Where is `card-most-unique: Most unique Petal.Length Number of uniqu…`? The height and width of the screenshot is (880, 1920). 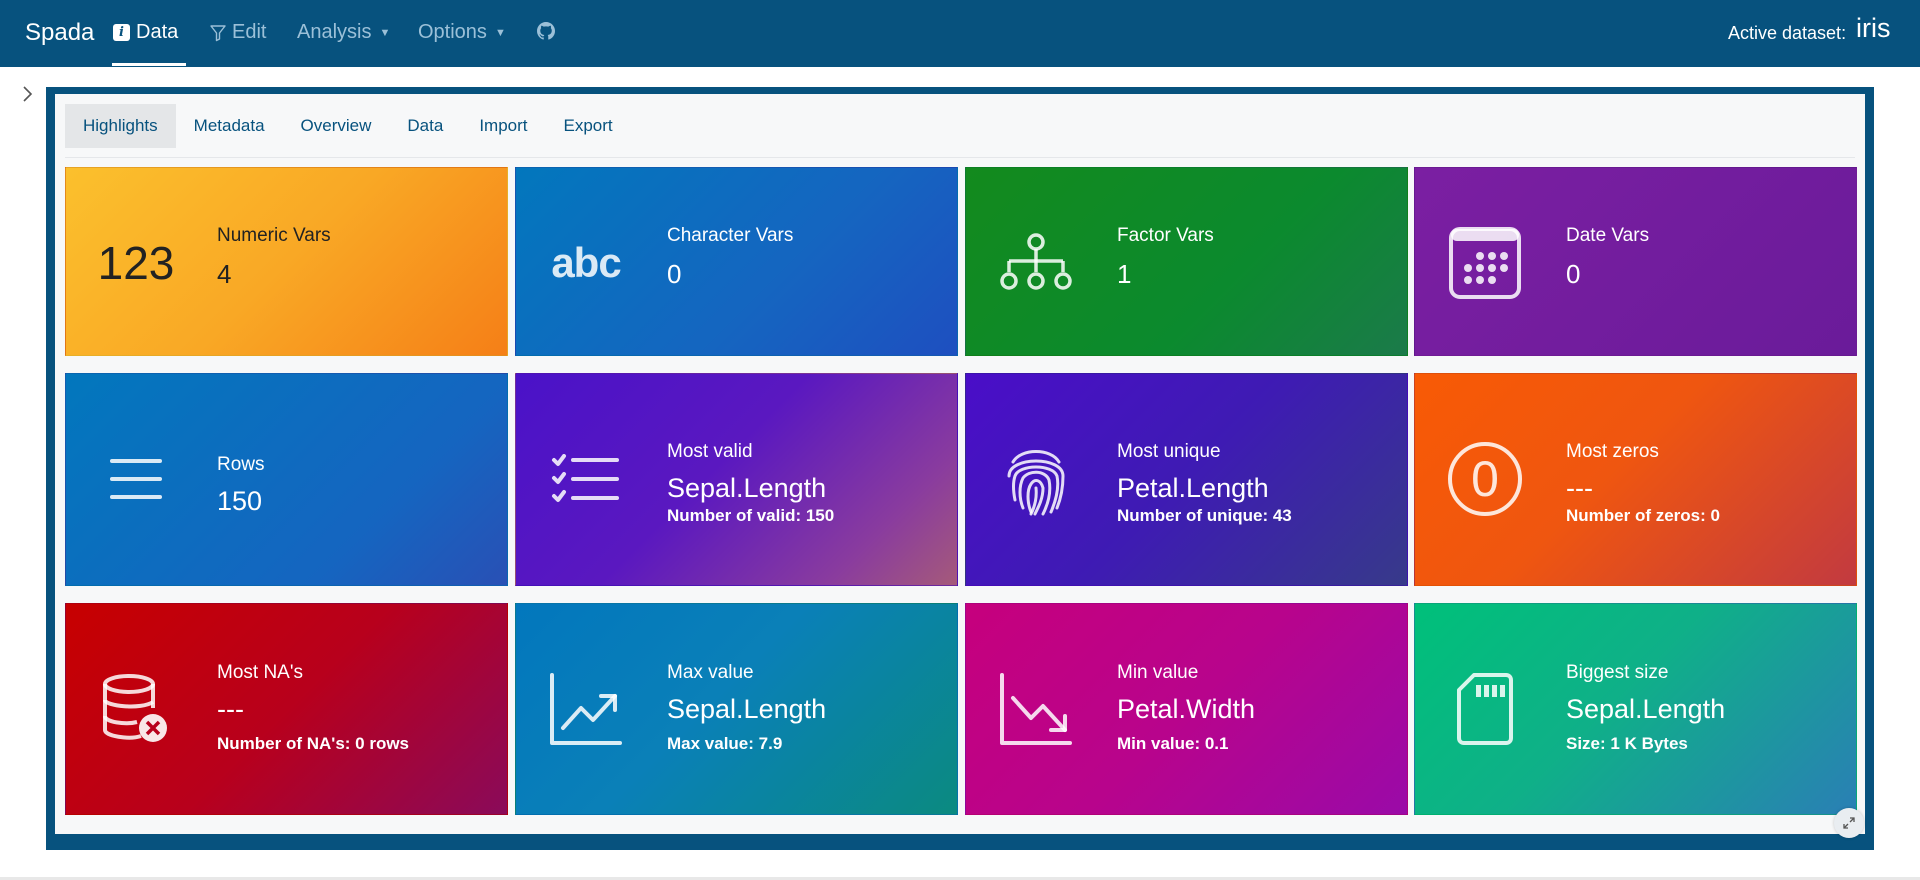
card-most-unique: Most unique Petal.Length Number of uniqu… is located at coordinates (1186, 479).